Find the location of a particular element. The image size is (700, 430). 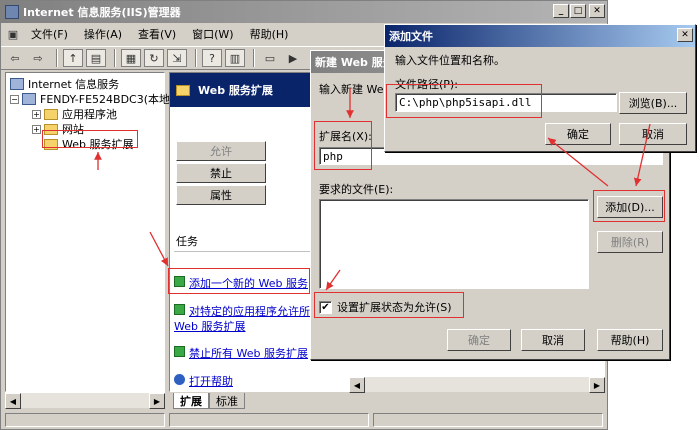

menu-file: 文件(F) is located at coordinates (49, 34).